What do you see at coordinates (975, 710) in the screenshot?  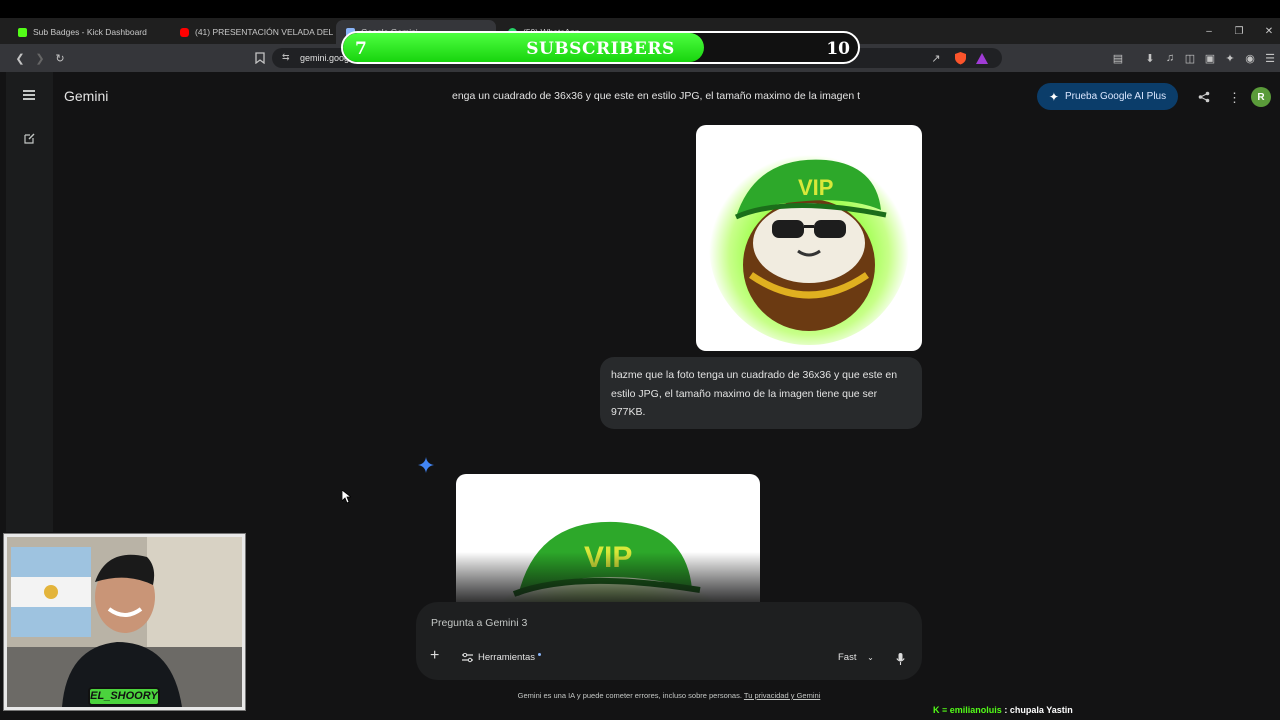 I see `chat-username: emilianoluis` at bounding box center [975, 710].